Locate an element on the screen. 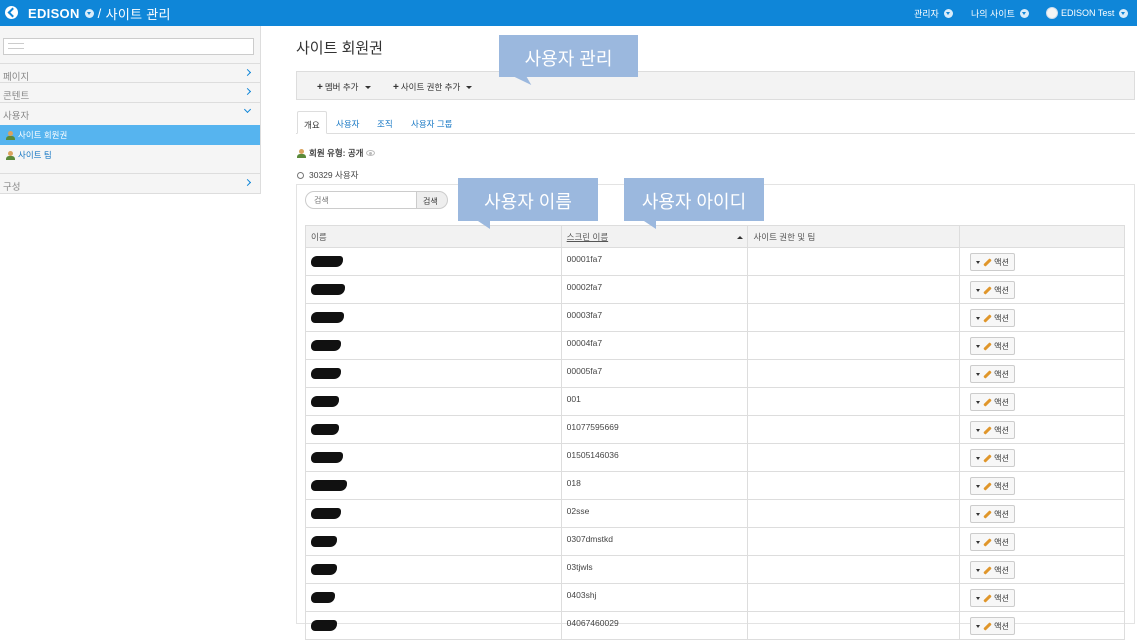  table-row: 00005fa7 액션 is located at coordinates (715, 373).